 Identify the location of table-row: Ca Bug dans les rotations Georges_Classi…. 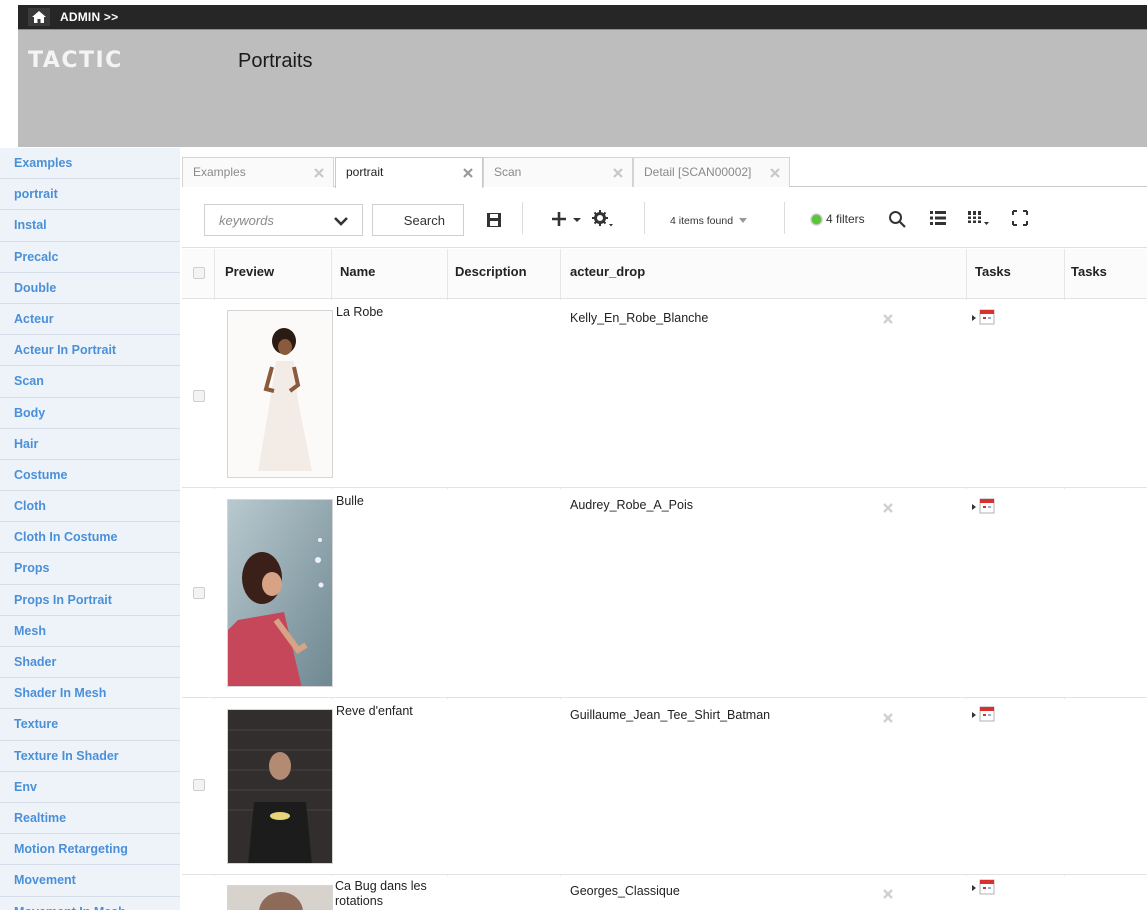
(664, 893).